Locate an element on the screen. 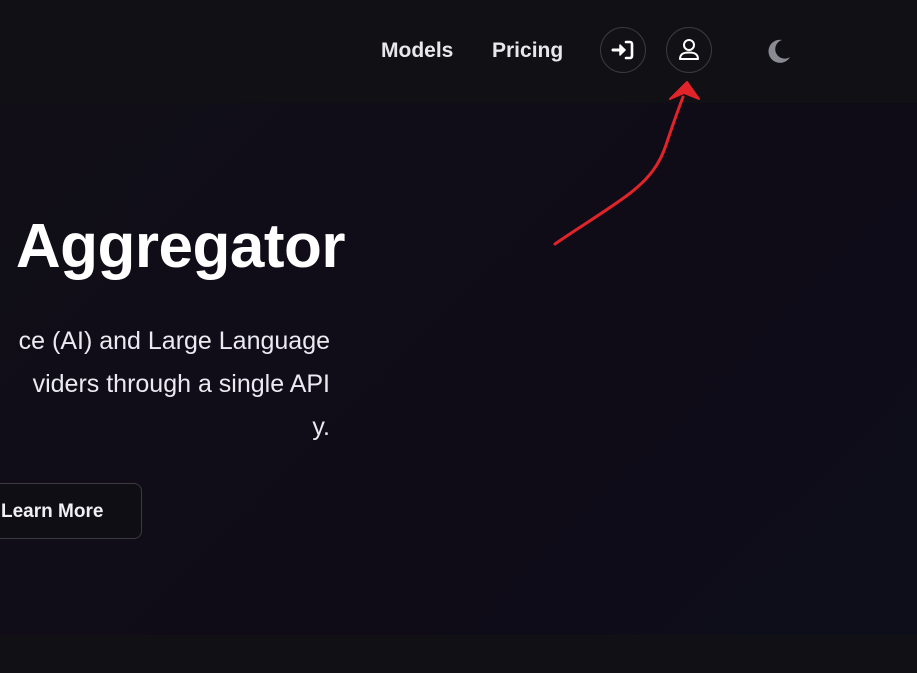 The height and width of the screenshot is (673, 917). moon-icon is located at coordinates (779, 51).